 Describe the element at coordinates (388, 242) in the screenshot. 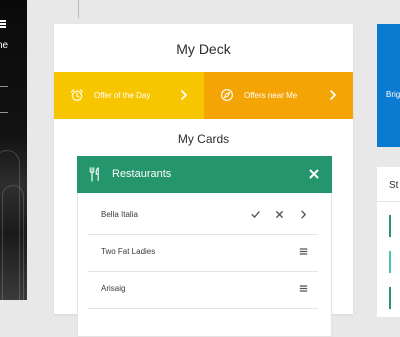

I see `secondary-card: St` at that location.